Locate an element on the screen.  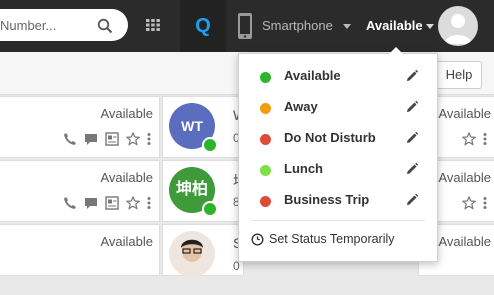
set-status-temporarily-option: Set Status Temporarily is located at coordinates (338, 241).